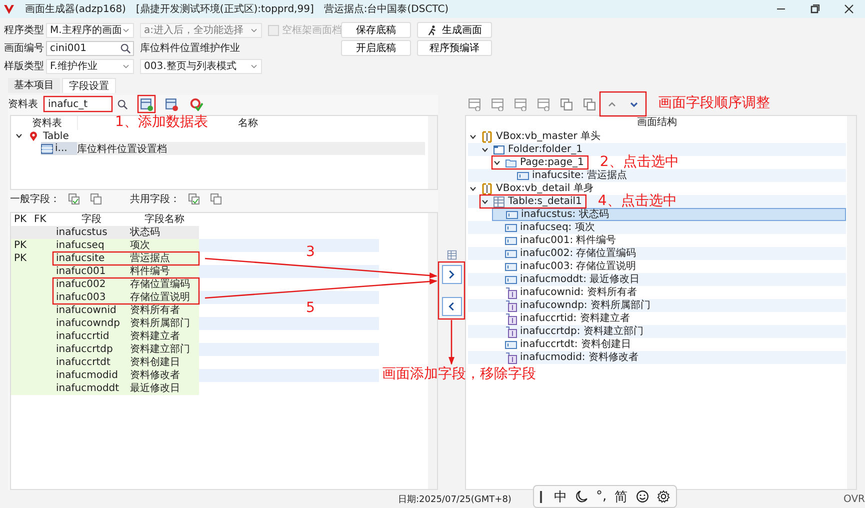 Image resolution: width=865 pixels, height=508 pixels. I want to click on tree-item: VBox:vb_detail 单身, so click(533, 188).